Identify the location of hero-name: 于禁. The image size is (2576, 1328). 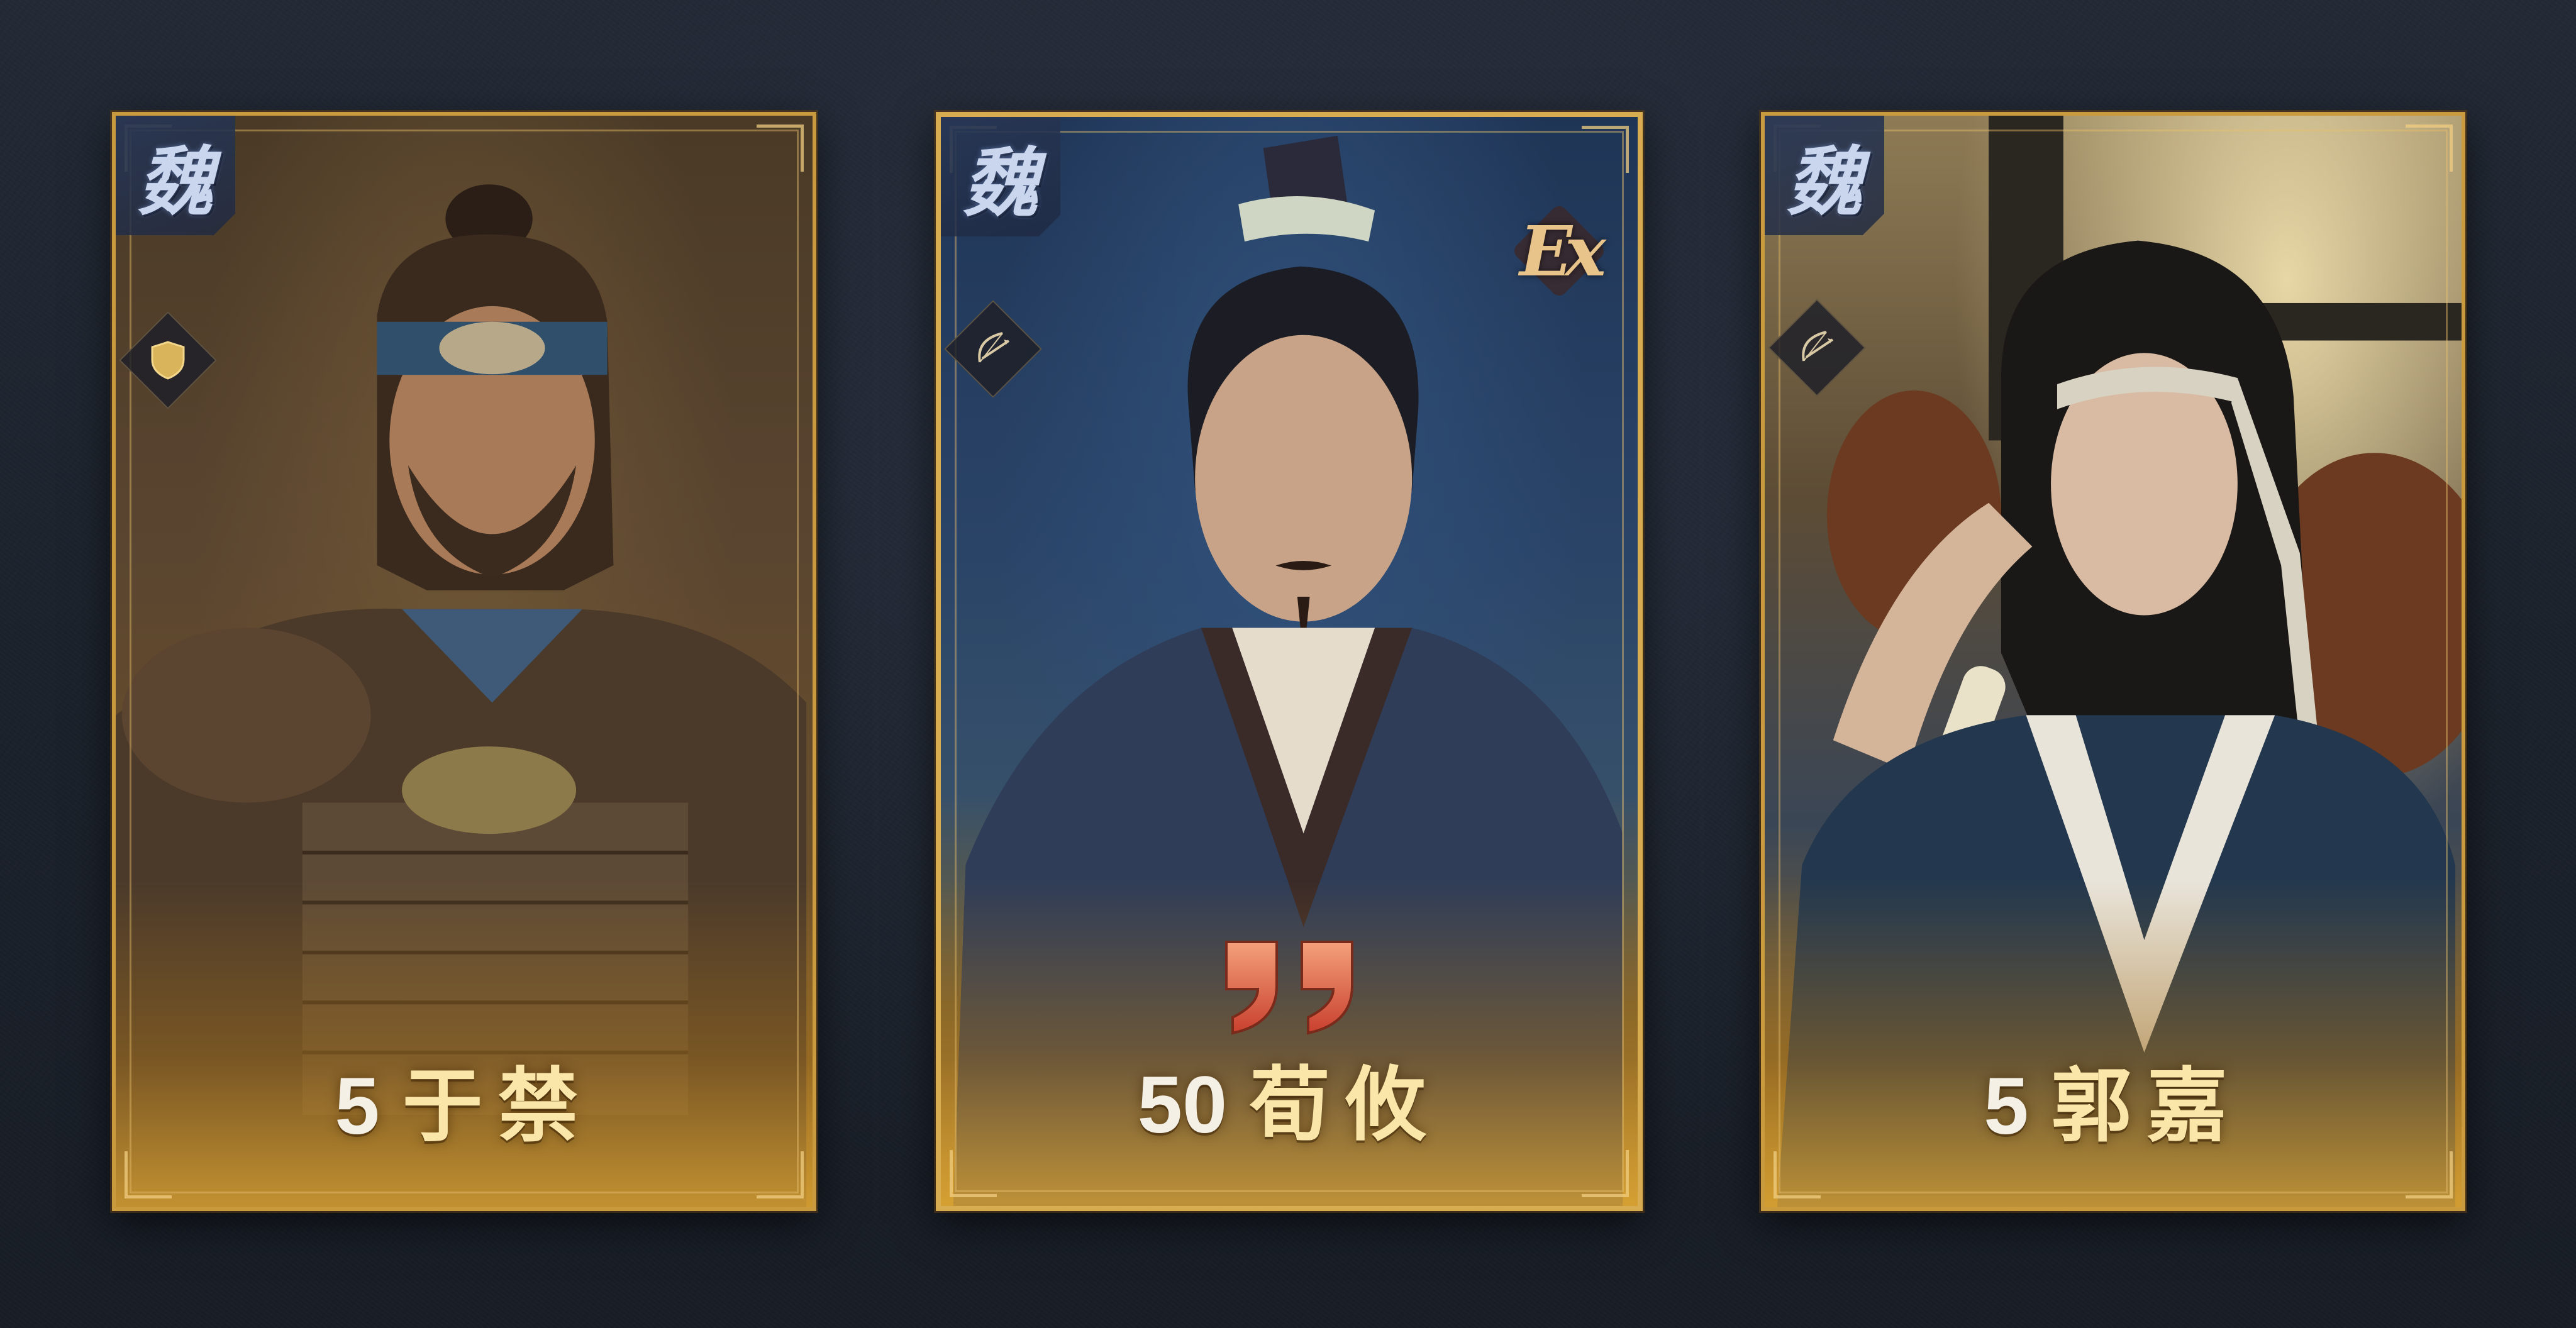
(498, 1106).